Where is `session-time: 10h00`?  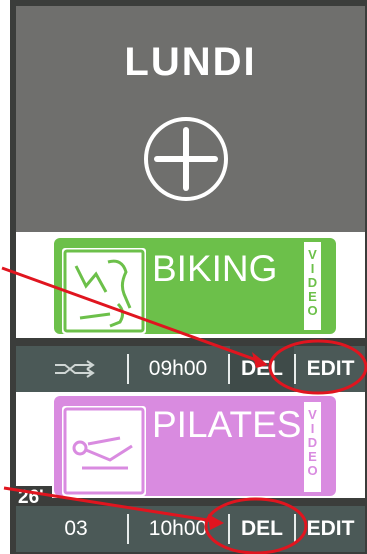
session-time: 10h00 is located at coordinates (178, 529).